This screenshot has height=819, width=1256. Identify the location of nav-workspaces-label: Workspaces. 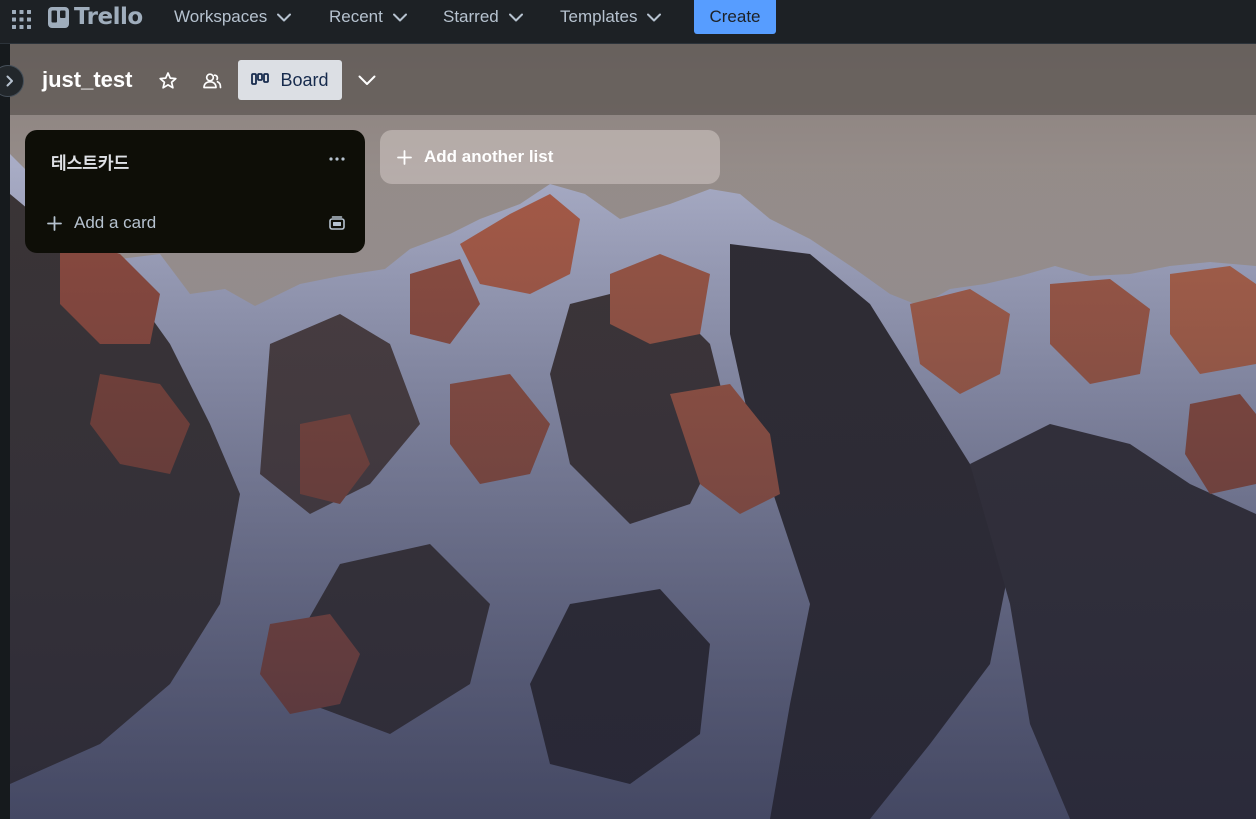
(221, 16).